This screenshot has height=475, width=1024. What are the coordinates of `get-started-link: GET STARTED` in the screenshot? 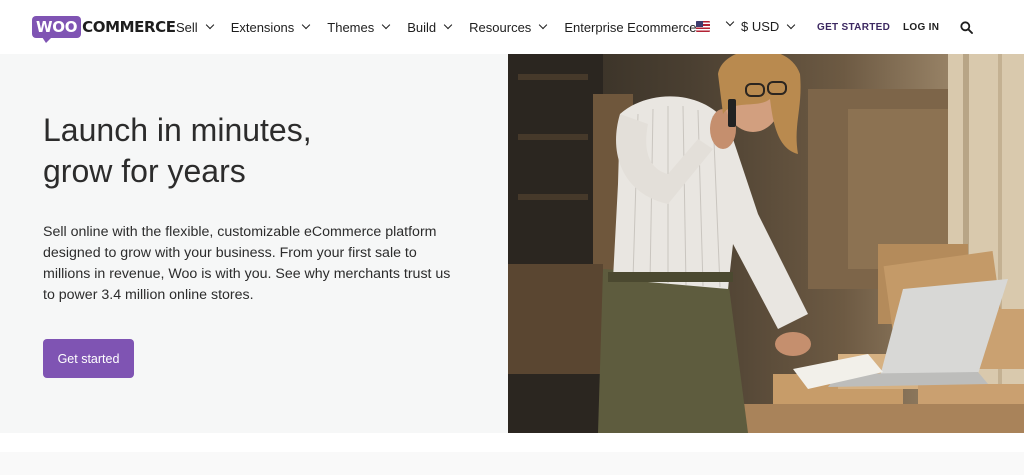 It's located at (853, 27).